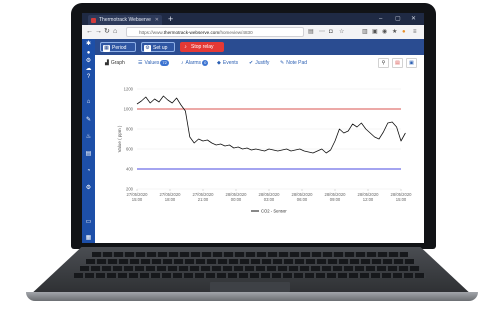 This screenshot has height=309, width=500. What do you see at coordinates (119, 138) in the screenshot?
I see `y-axis-label: Value ( ppm )` at bounding box center [119, 138].